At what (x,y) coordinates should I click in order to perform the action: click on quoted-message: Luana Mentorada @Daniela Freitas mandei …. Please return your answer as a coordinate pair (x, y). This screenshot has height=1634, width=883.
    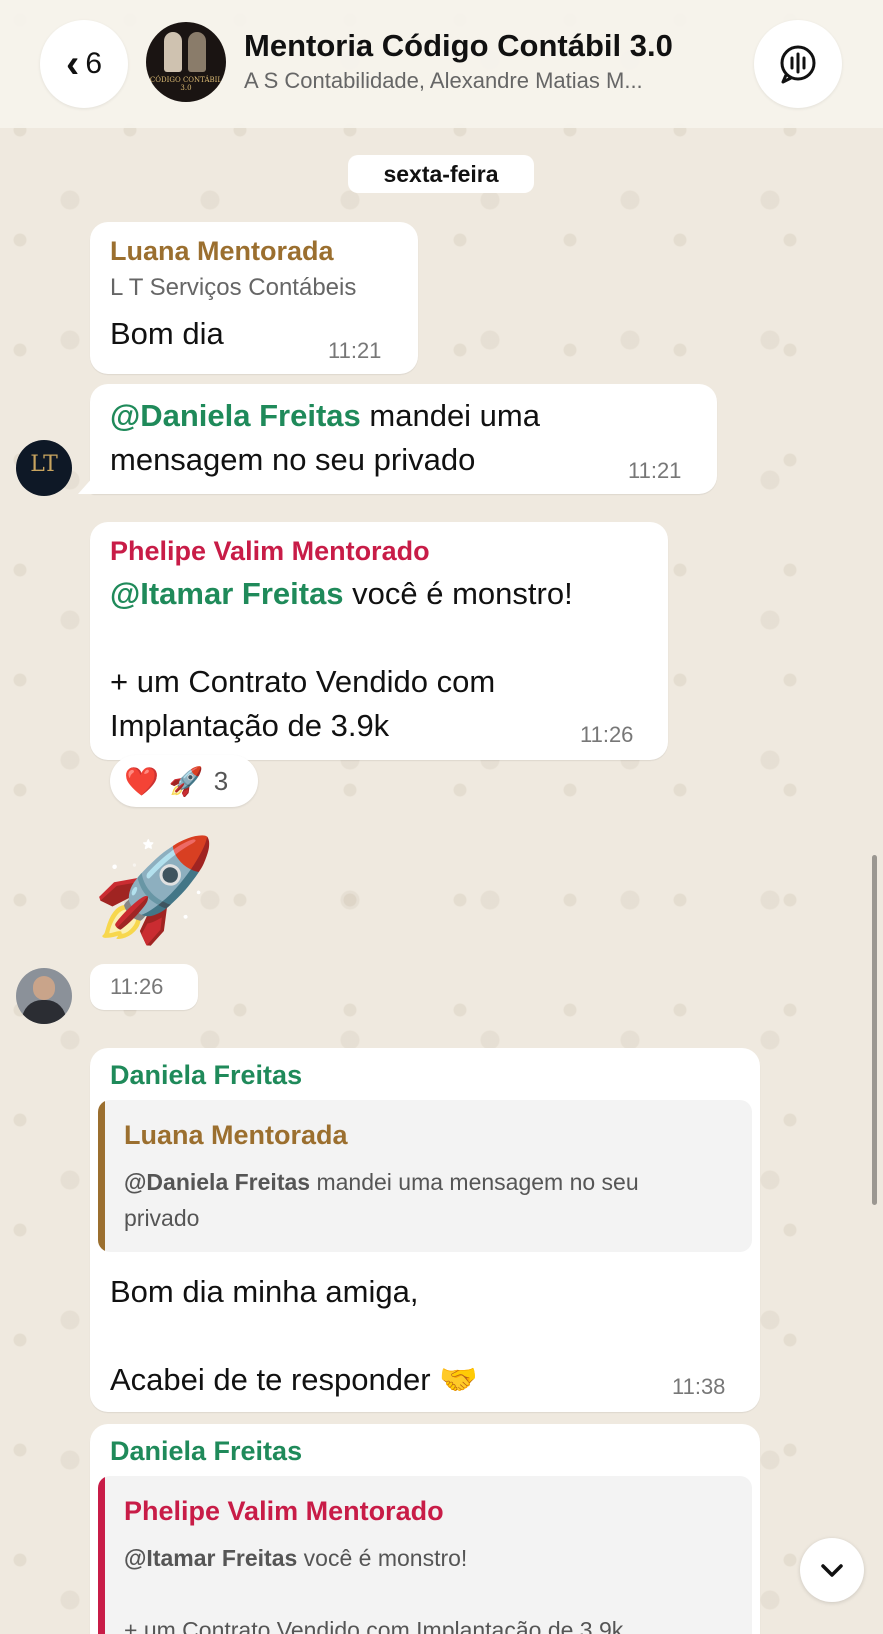
    Looking at the image, I should click on (425, 1176).